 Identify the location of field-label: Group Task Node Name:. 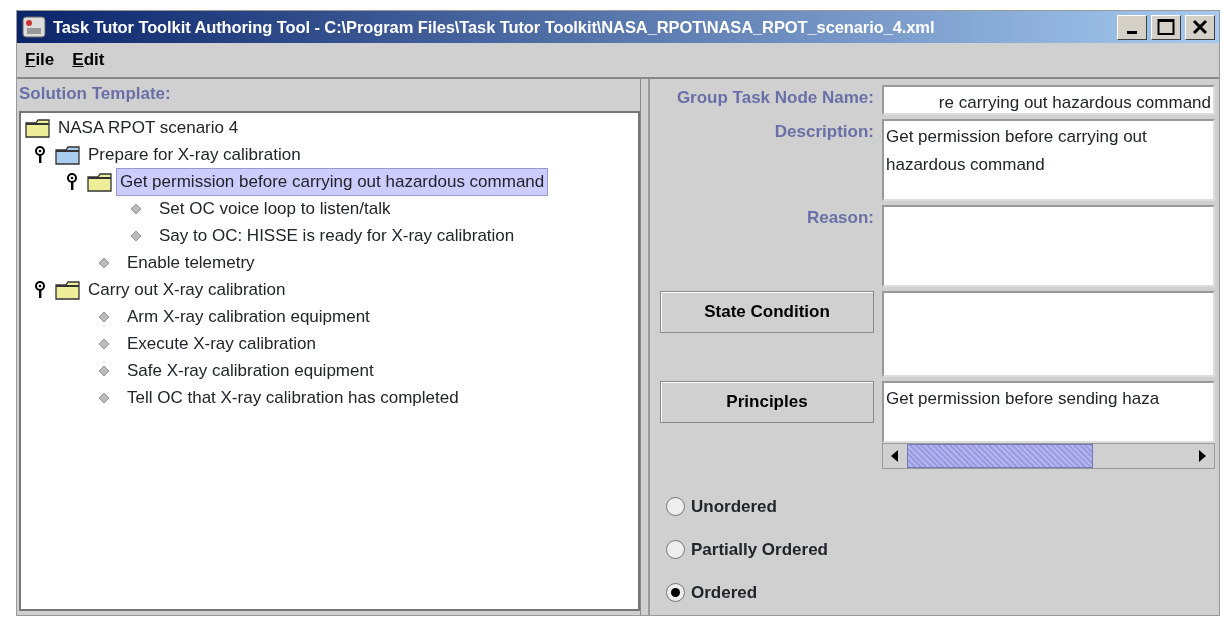
(775, 98).